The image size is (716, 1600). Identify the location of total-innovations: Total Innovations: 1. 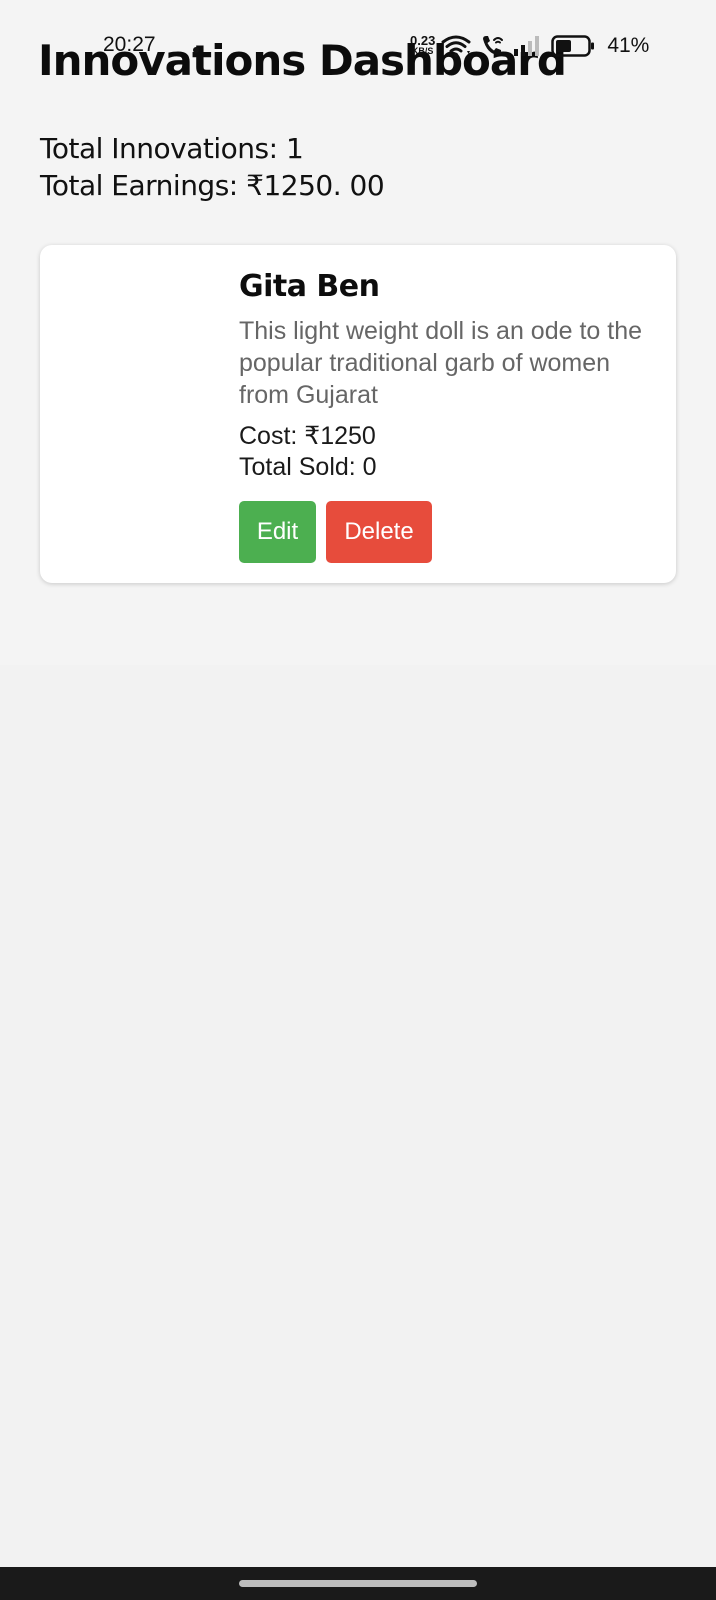
(172, 148).